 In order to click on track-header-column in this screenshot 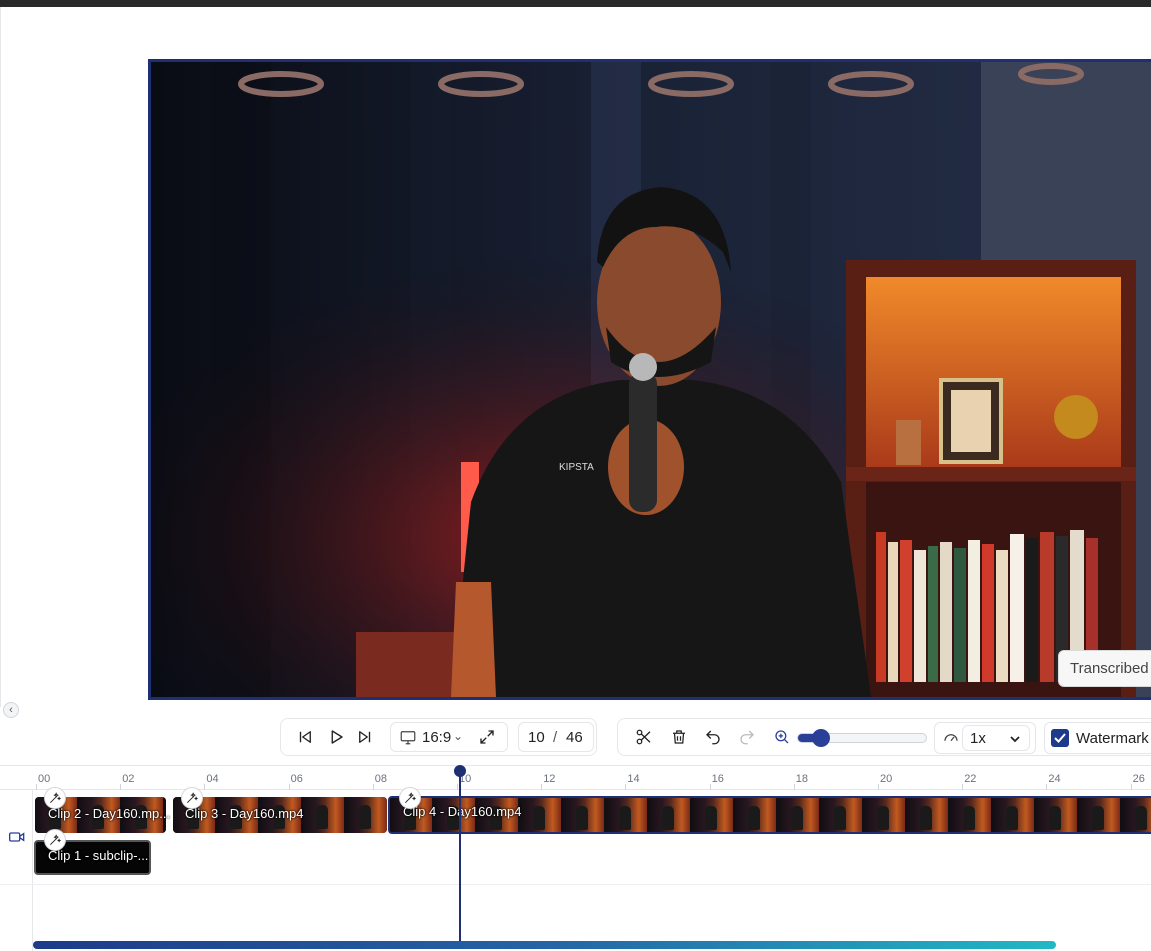, I will do `click(16, 870)`.